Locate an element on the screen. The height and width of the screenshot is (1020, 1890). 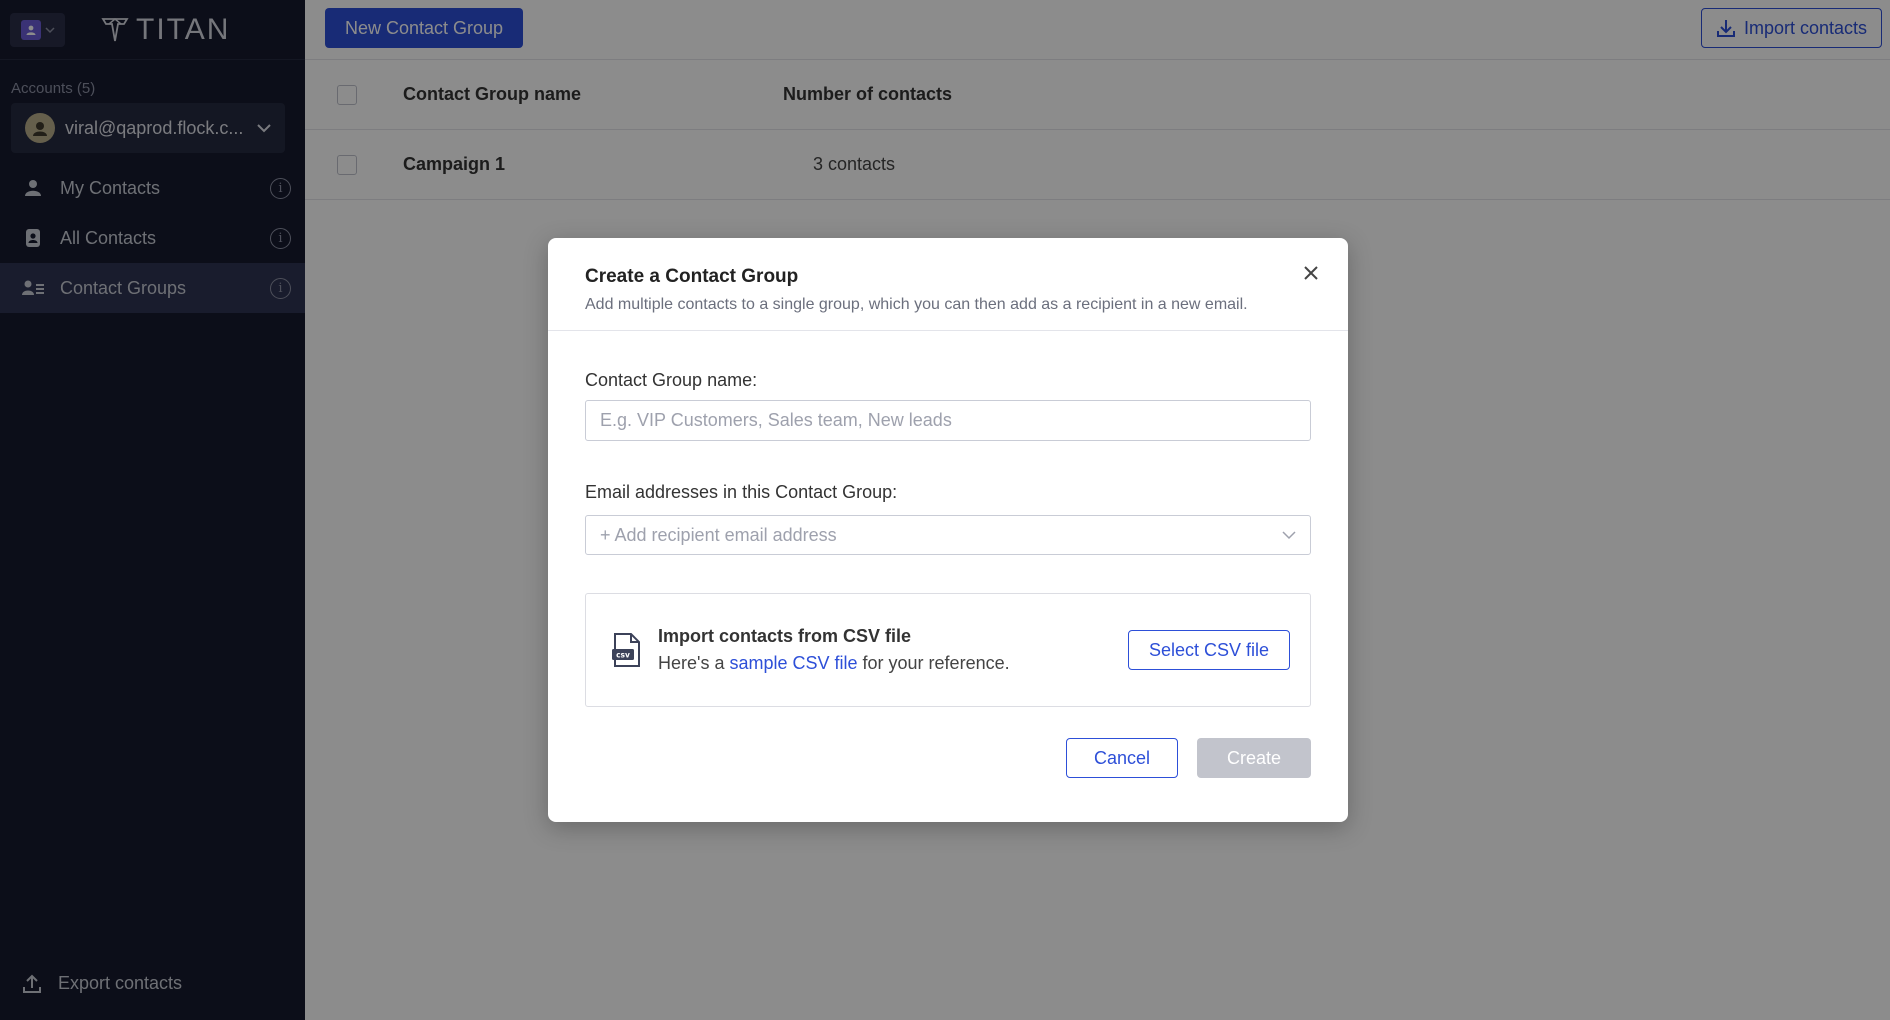
dialog-title: Create a Contact Group is located at coordinates (692, 276).